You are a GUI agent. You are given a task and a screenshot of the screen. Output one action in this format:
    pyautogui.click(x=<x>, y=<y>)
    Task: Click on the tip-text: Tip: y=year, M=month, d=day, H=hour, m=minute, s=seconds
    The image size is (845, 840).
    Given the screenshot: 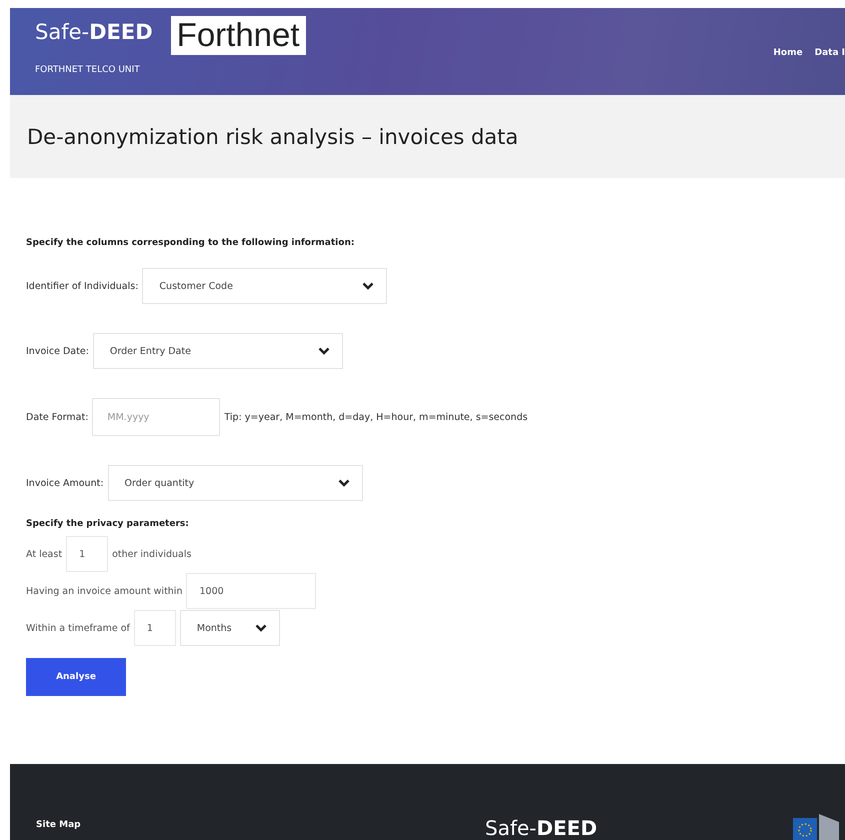 What is the action you would take?
    pyautogui.click(x=376, y=417)
    